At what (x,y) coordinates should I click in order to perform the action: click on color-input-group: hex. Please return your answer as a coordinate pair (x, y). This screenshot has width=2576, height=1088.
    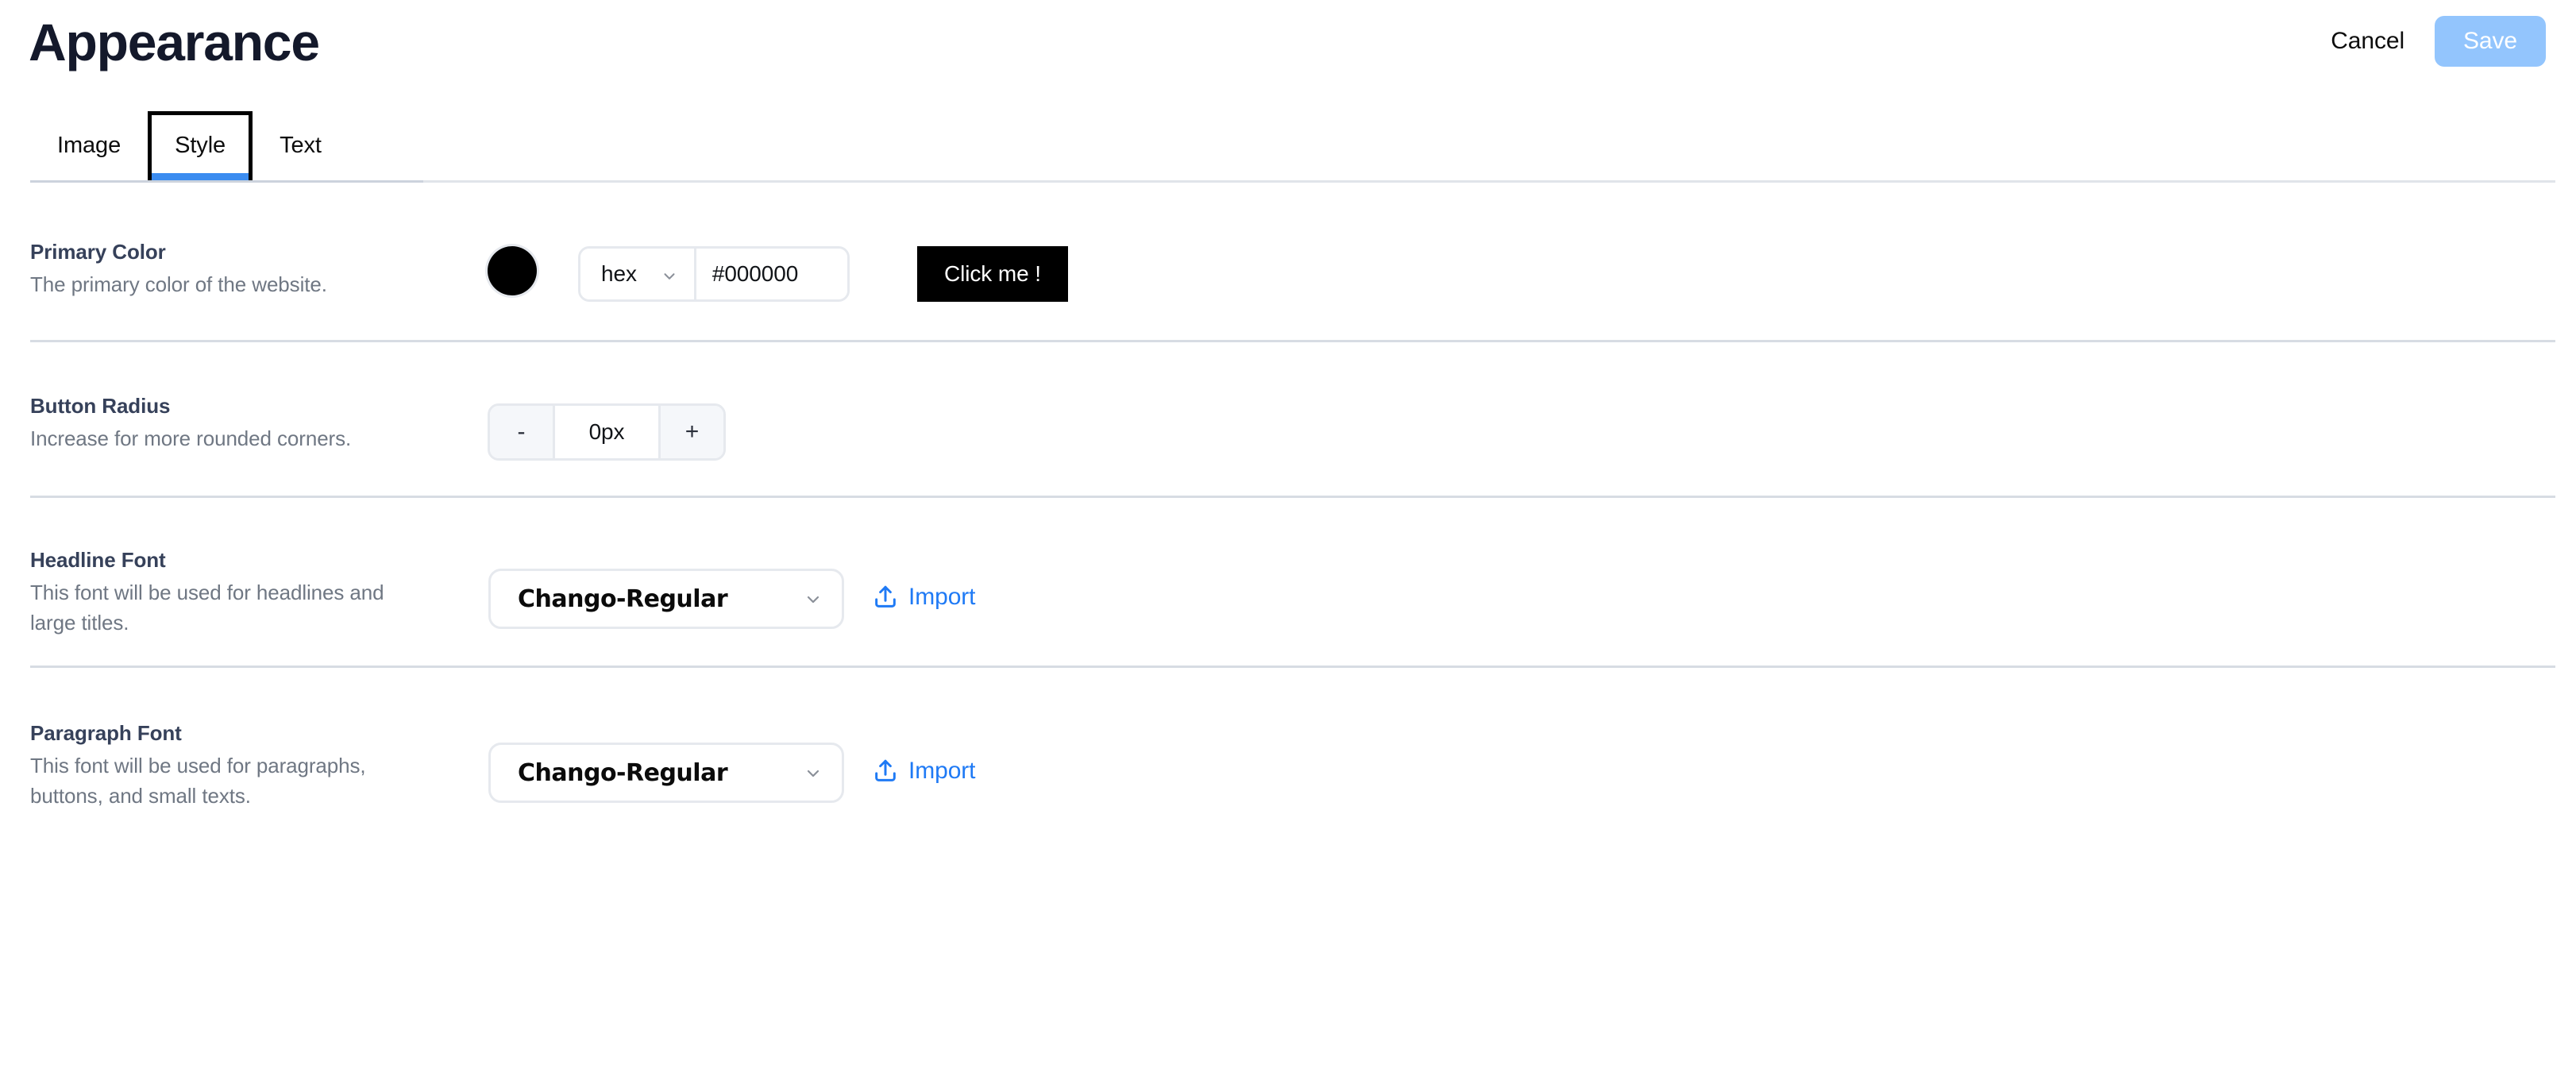
    Looking at the image, I should click on (714, 274).